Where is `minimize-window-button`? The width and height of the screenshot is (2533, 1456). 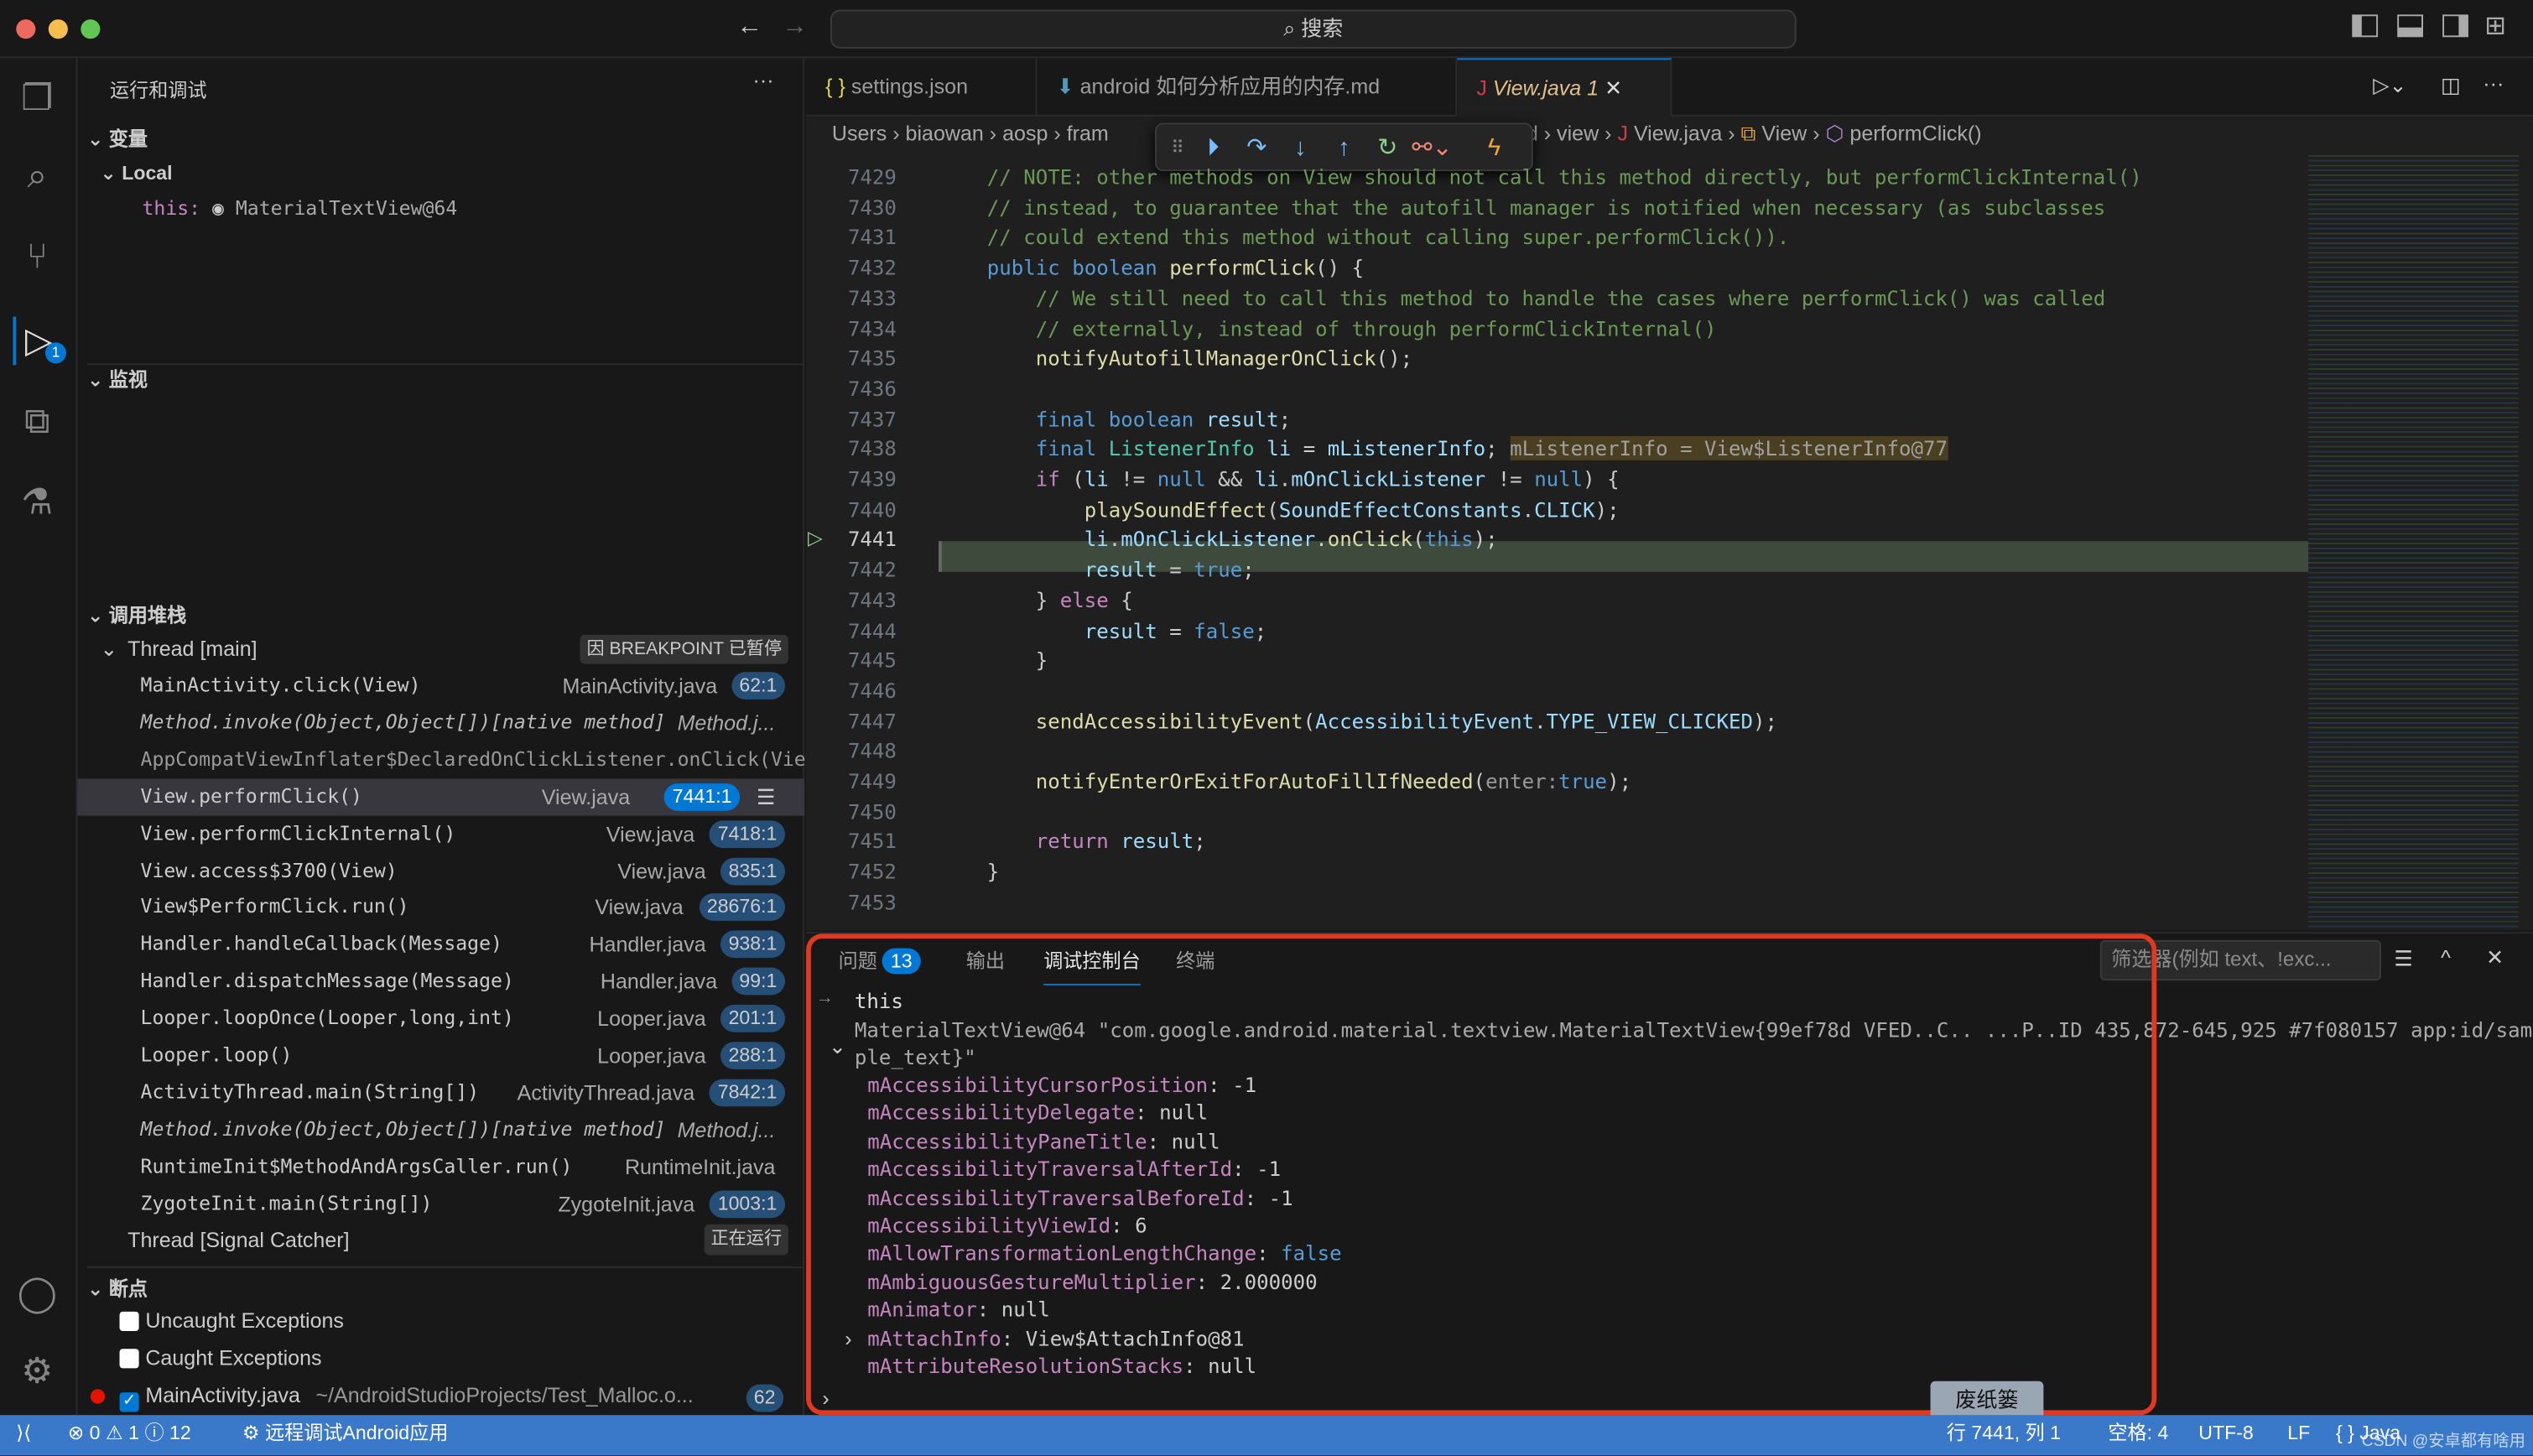 minimize-window-button is located at coordinates (58, 29).